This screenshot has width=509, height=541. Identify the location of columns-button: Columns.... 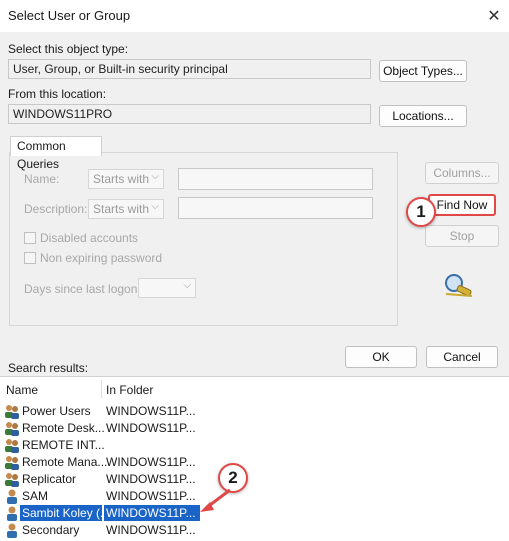
(462, 173).